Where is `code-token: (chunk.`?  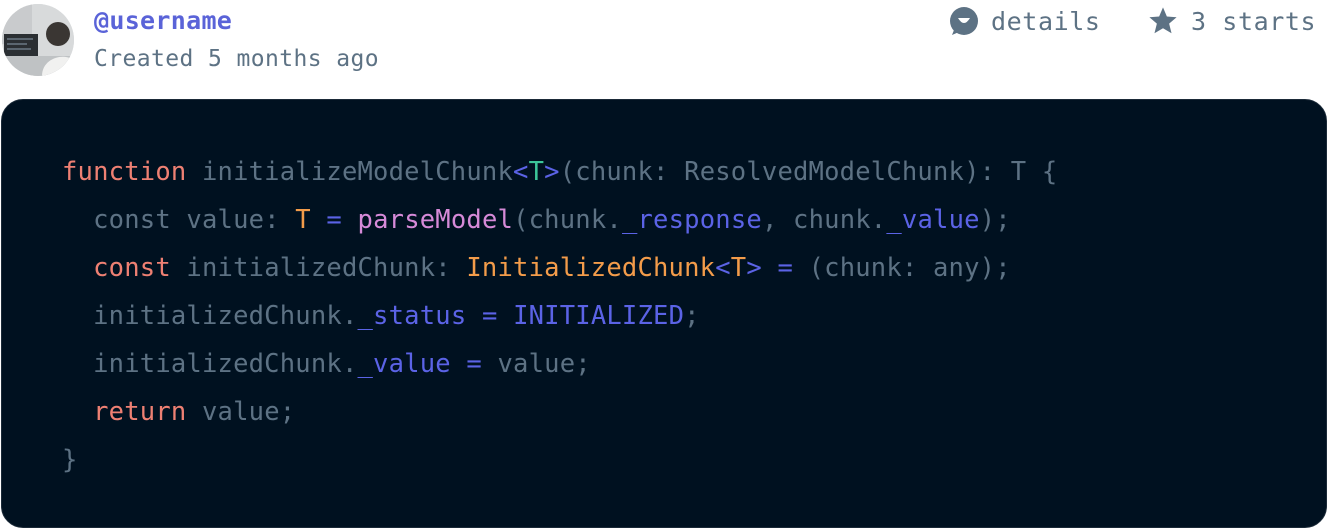
code-token: (chunk. is located at coordinates (567, 220).